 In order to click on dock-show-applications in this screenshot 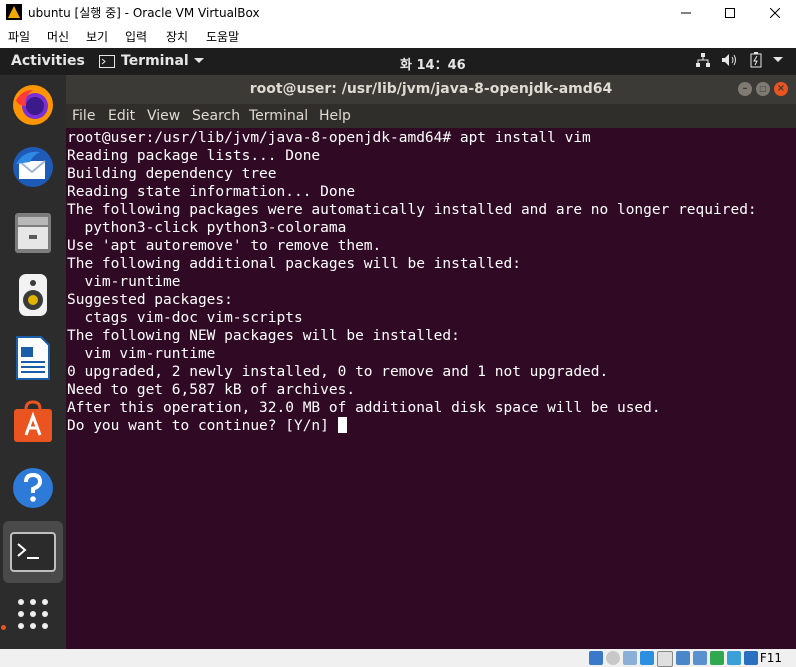, I will do `click(33, 614)`.